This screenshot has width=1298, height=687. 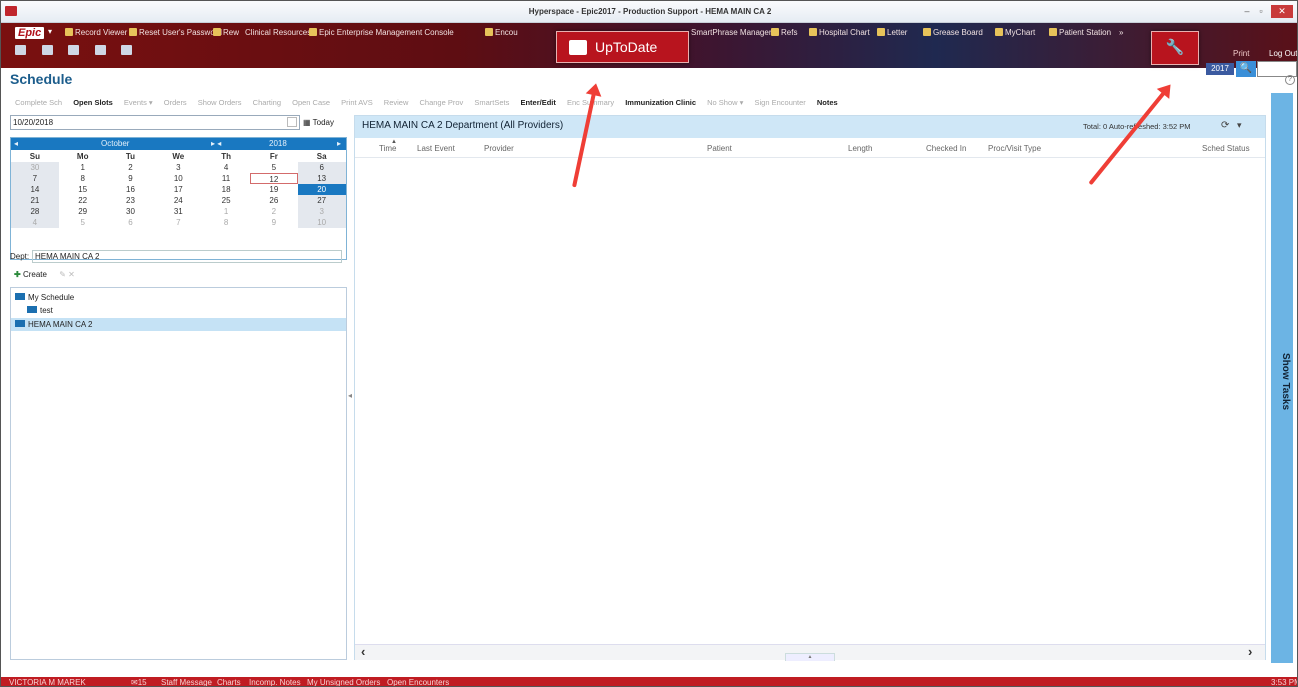 I want to click on inbox-icon, so click(x=74, y=50).